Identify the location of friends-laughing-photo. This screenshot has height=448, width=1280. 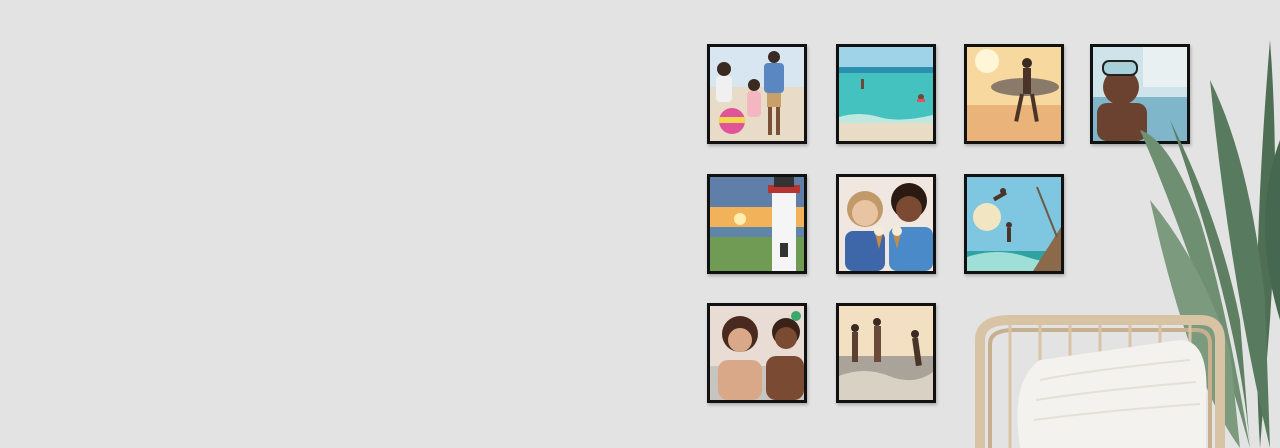
(757, 353).